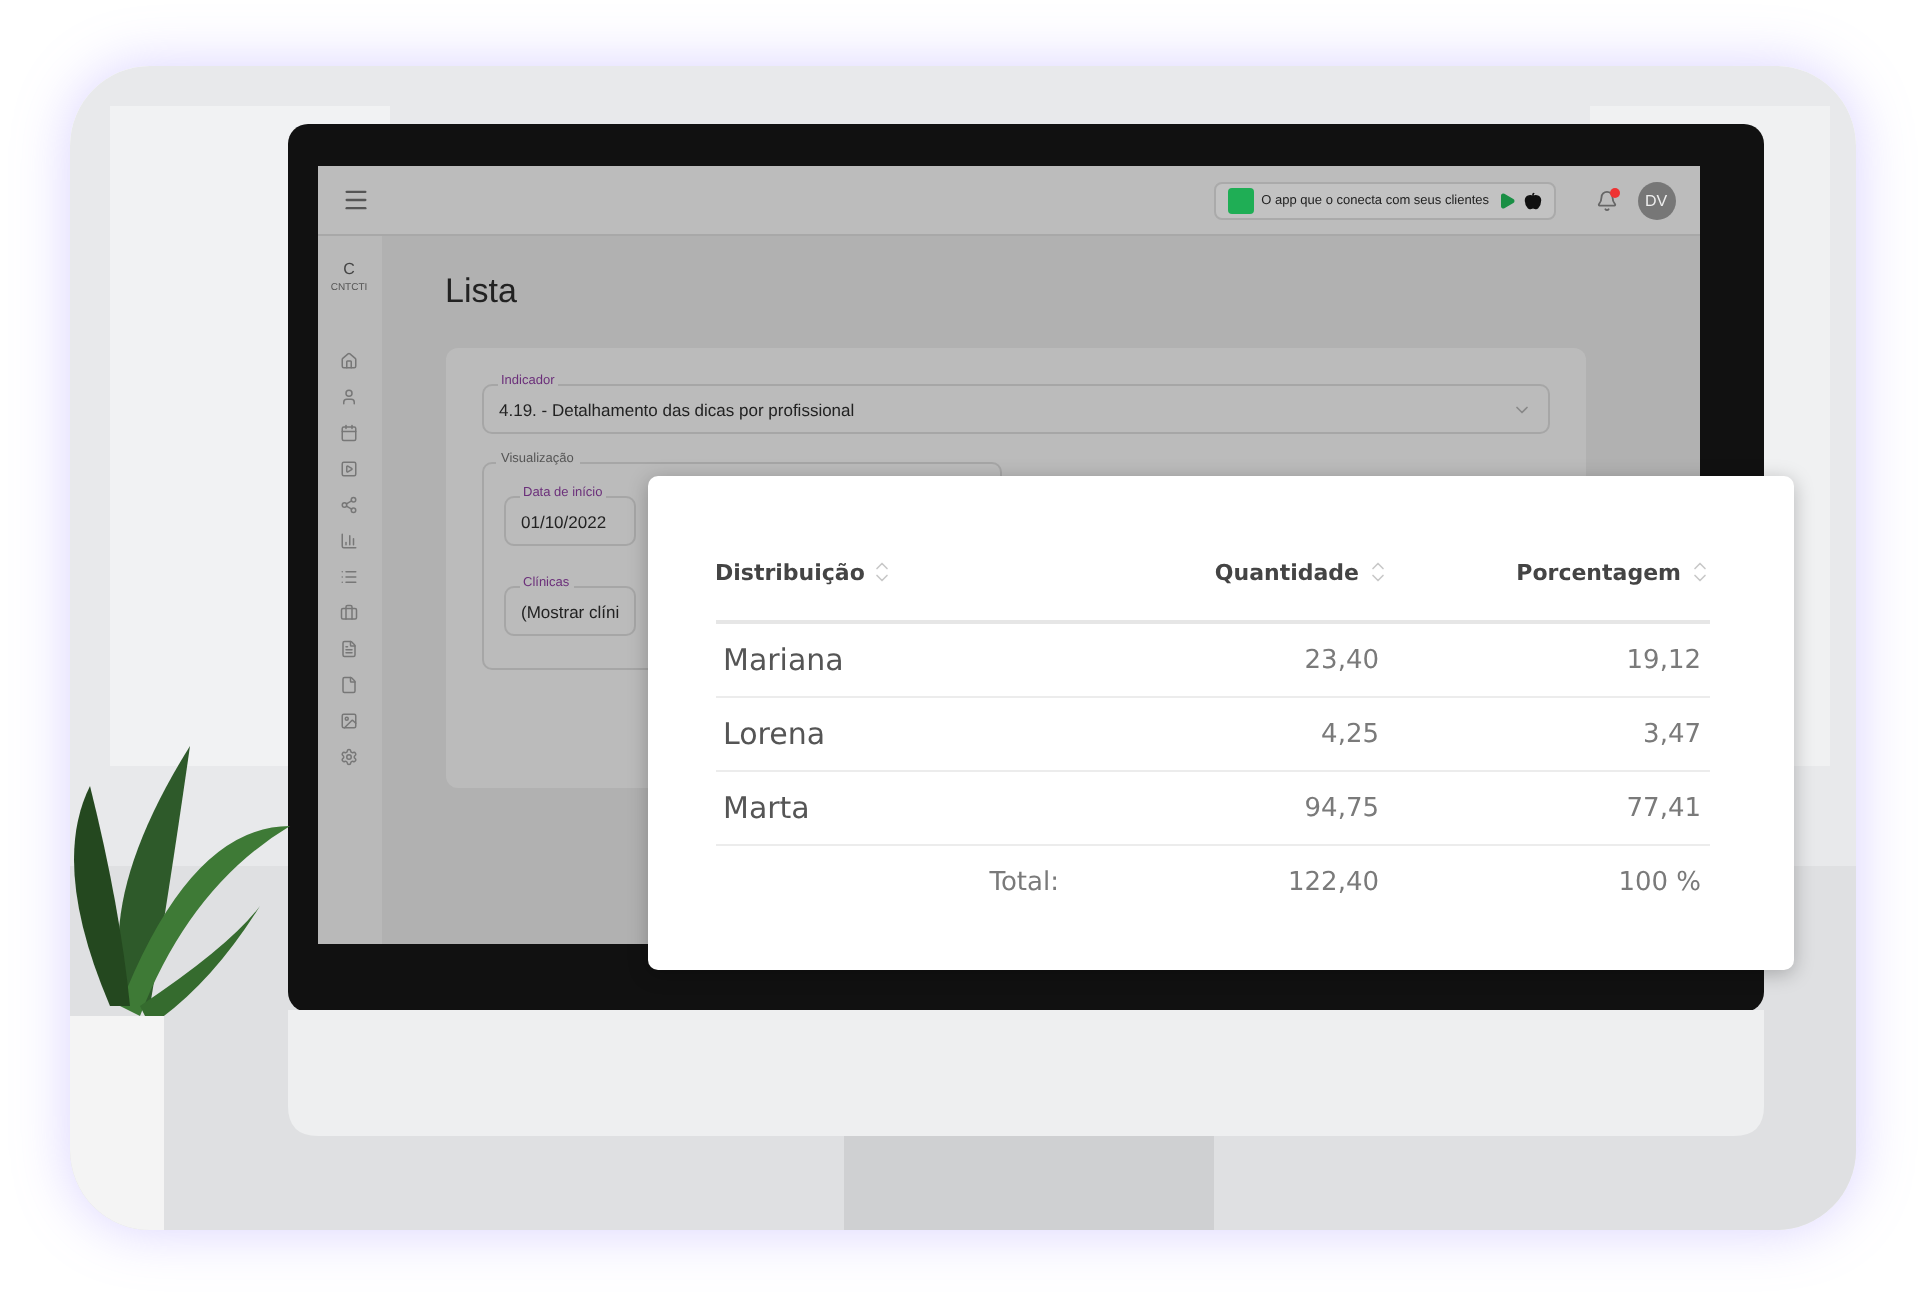  What do you see at coordinates (349, 397) in the screenshot?
I see `user-icon` at bounding box center [349, 397].